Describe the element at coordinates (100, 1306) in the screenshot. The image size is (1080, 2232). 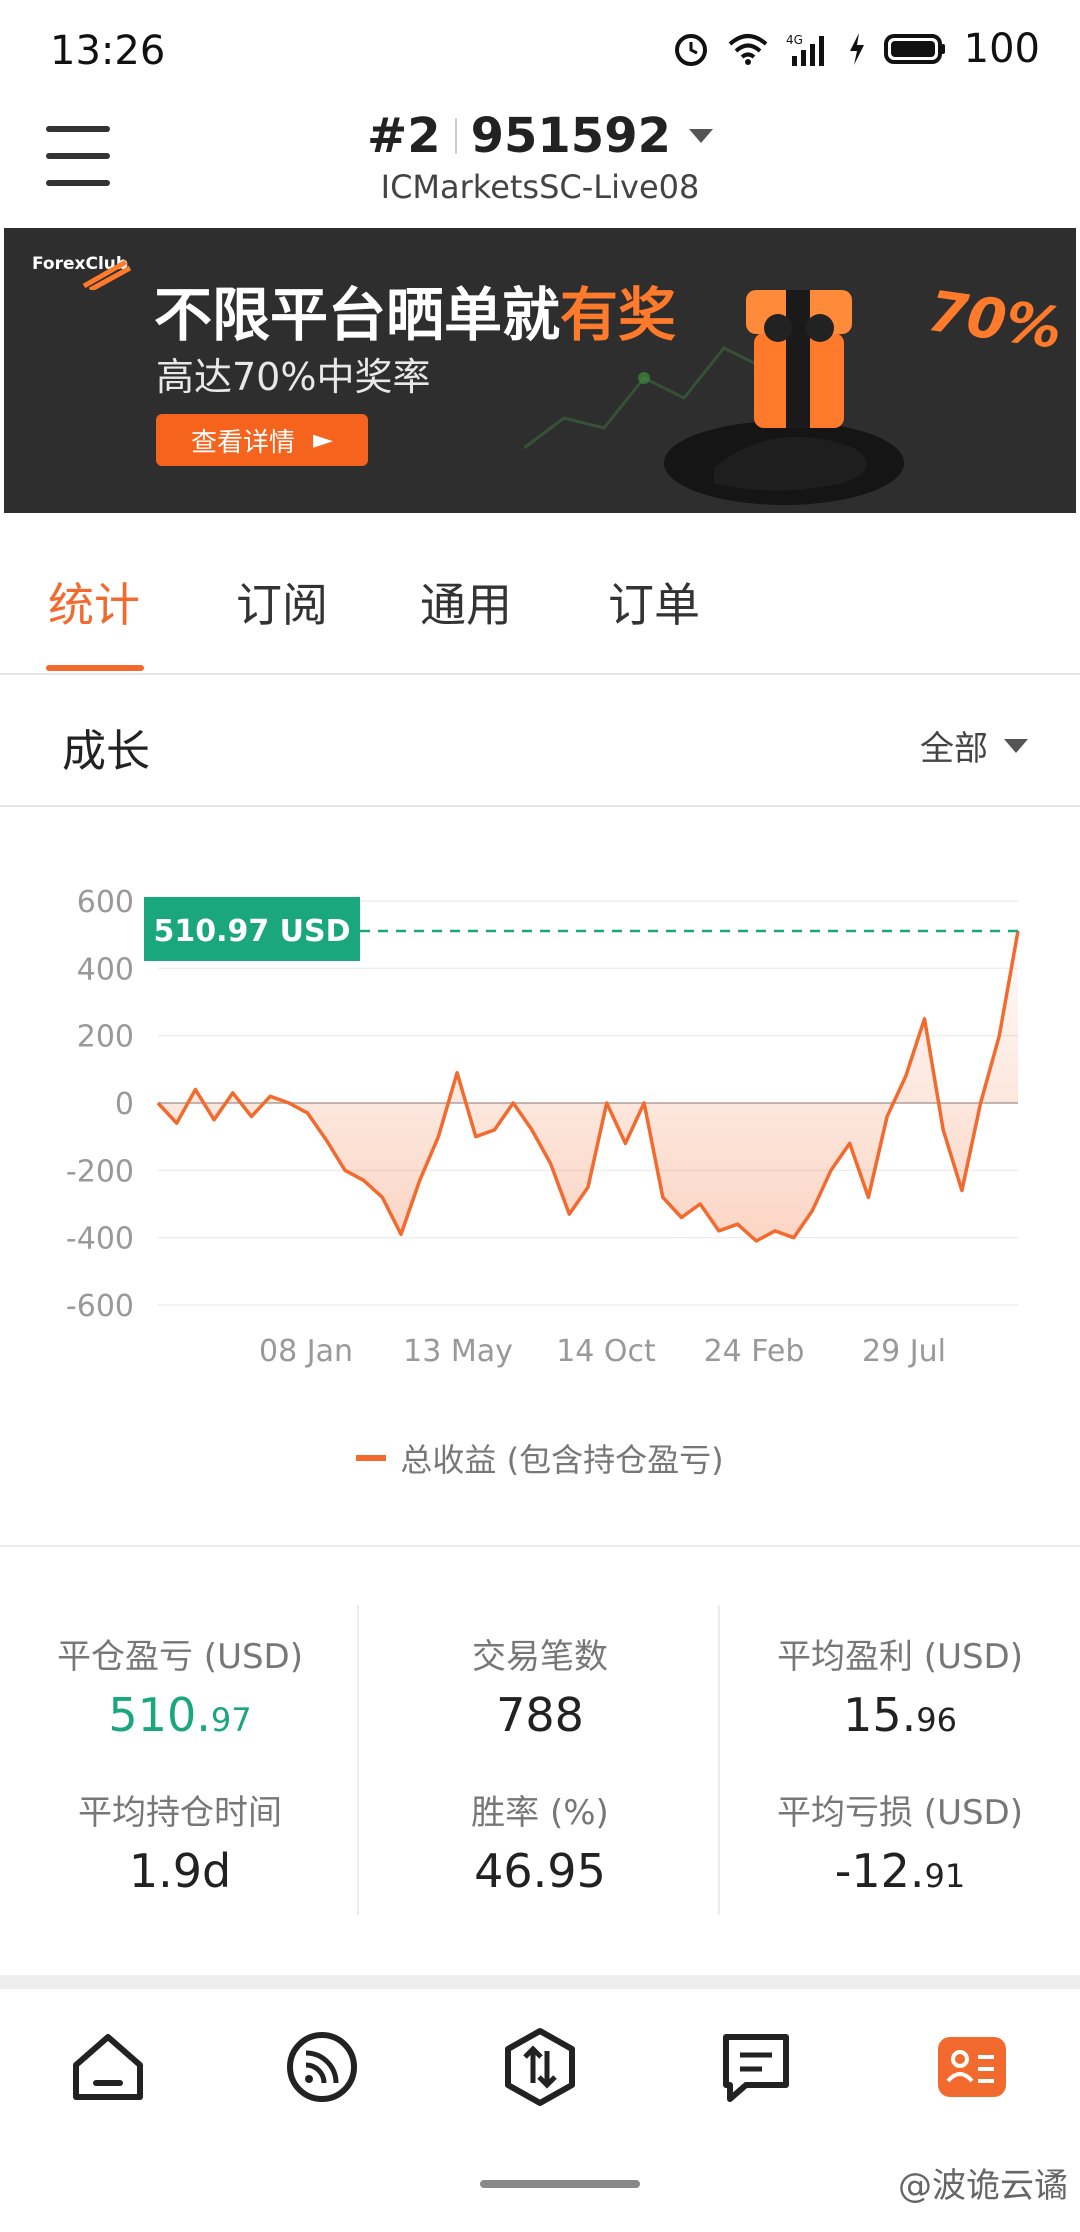
I see `y-tick-label: -600` at that location.